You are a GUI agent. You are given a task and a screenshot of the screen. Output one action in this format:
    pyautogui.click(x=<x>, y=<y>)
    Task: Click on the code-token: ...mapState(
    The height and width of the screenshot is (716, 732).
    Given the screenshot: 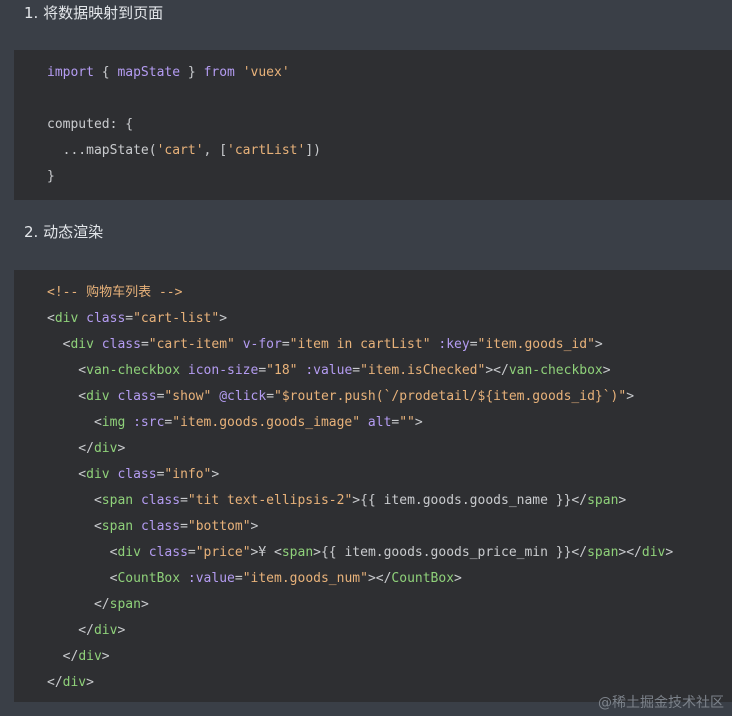 What is the action you would take?
    pyautogui.click(x=102, y=150)
    